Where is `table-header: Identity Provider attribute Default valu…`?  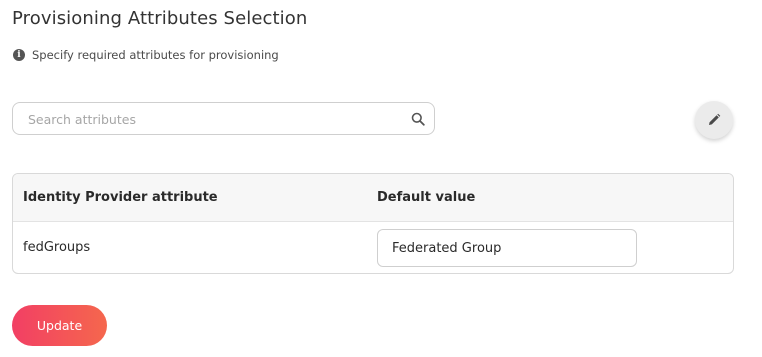 table-header: Identity Provider attribute Default valu… is located at coordinates (373, 198).